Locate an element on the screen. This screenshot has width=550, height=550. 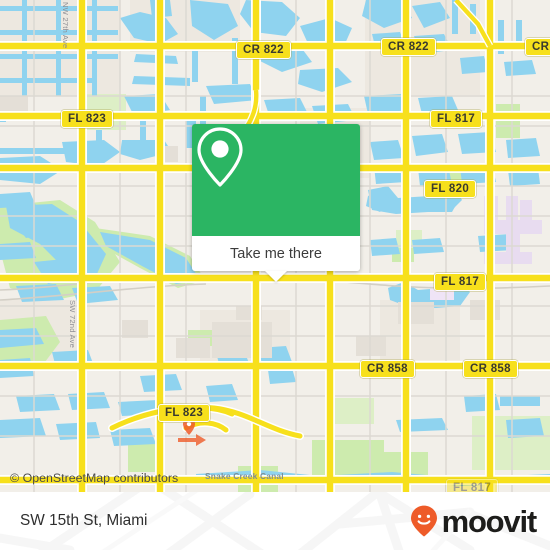
location-popup-card: Take me there is located at coordinates (276, 203).